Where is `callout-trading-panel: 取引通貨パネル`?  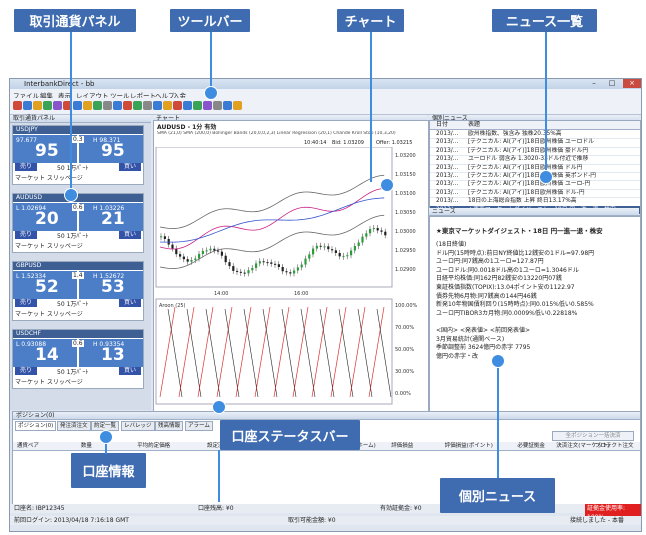 callout-trading-panel: 取引通貨パネル is located at coordinates (75, 20).